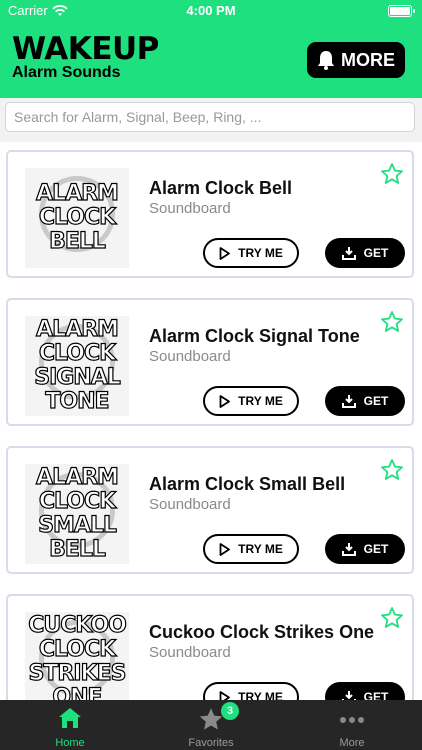 The width and height of the screenshot is (422, 750). I want to click on sound-title: Alarm Clock Signal Tone, so click(254, 336).